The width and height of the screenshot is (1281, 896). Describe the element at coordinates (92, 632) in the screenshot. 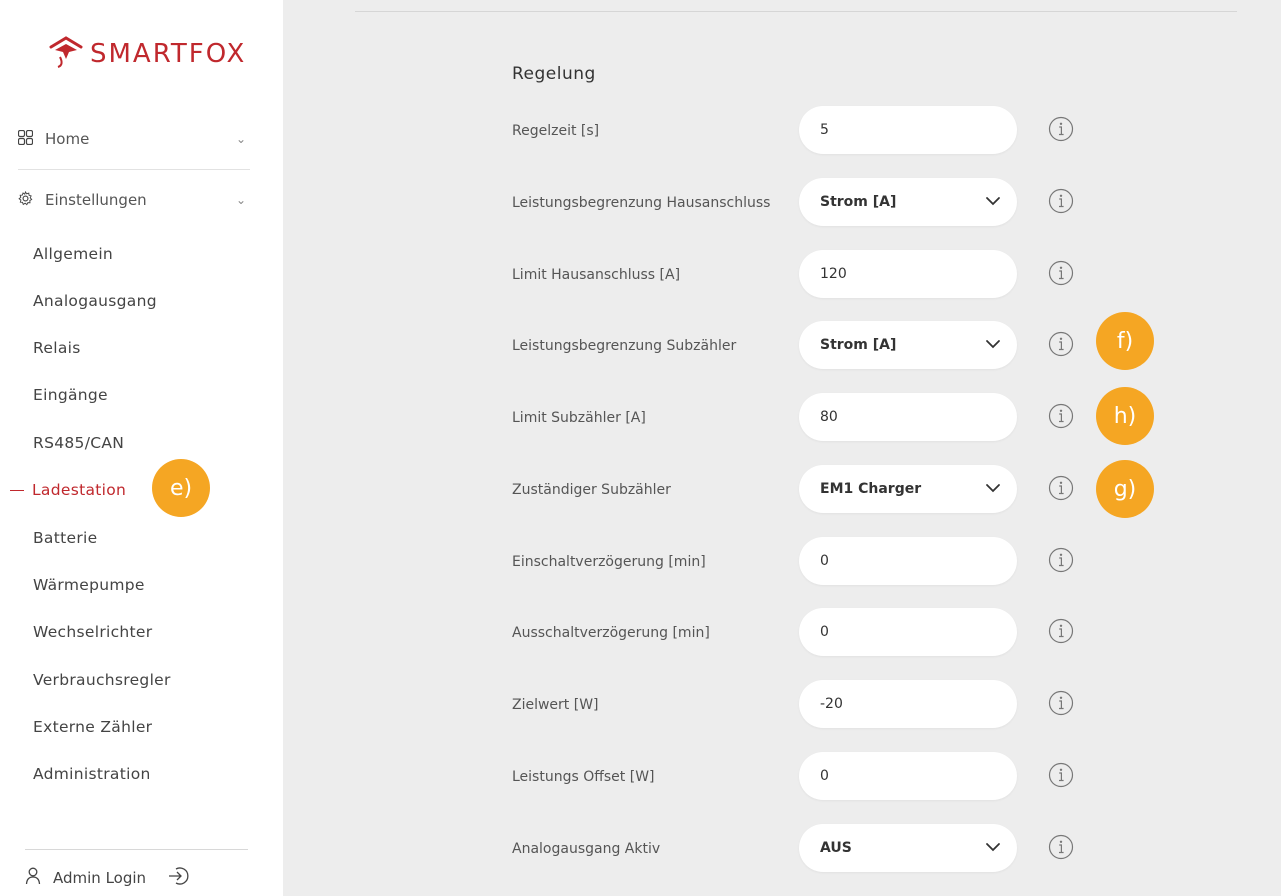

I see `sidebar-item-wechselrichter: Wechselrichter` at that location.